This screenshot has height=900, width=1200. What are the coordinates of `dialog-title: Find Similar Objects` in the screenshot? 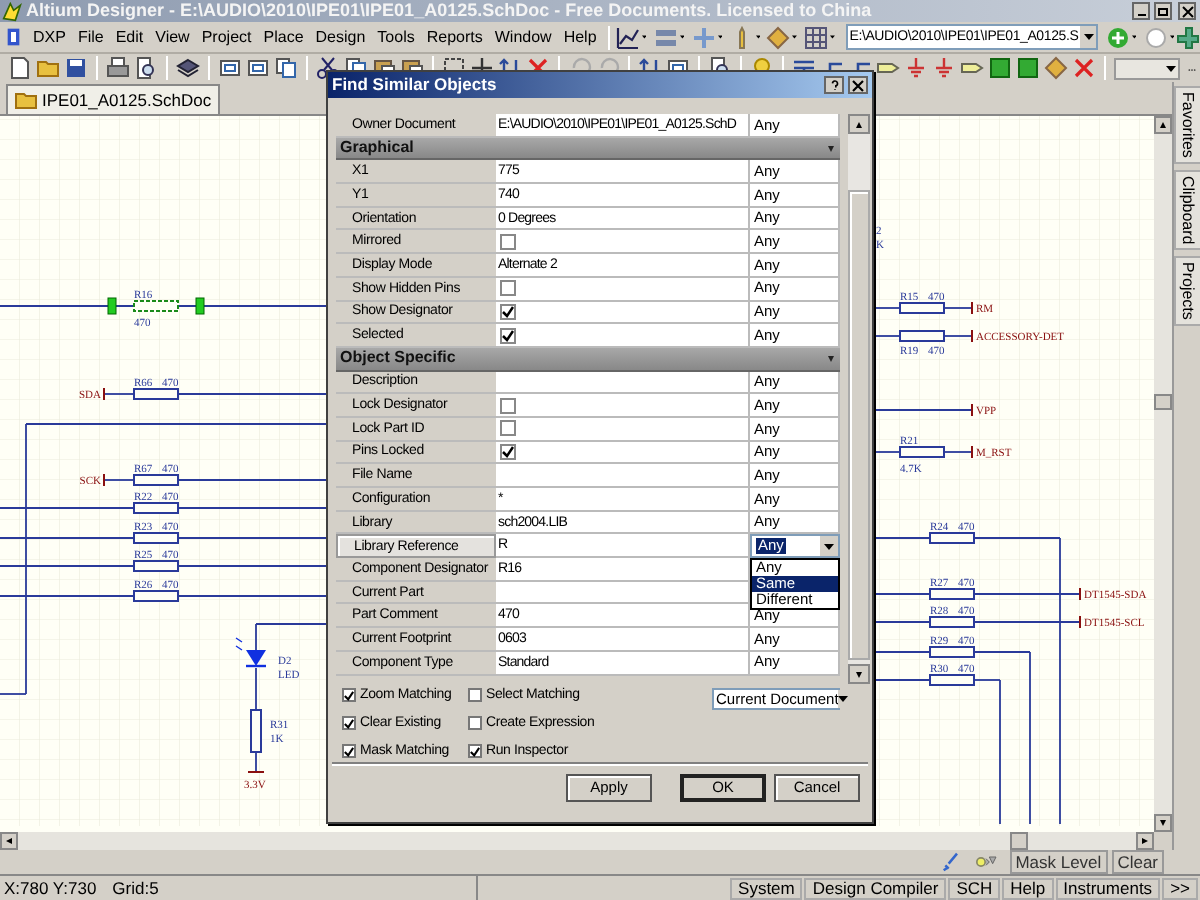 It's located at (414, 85).